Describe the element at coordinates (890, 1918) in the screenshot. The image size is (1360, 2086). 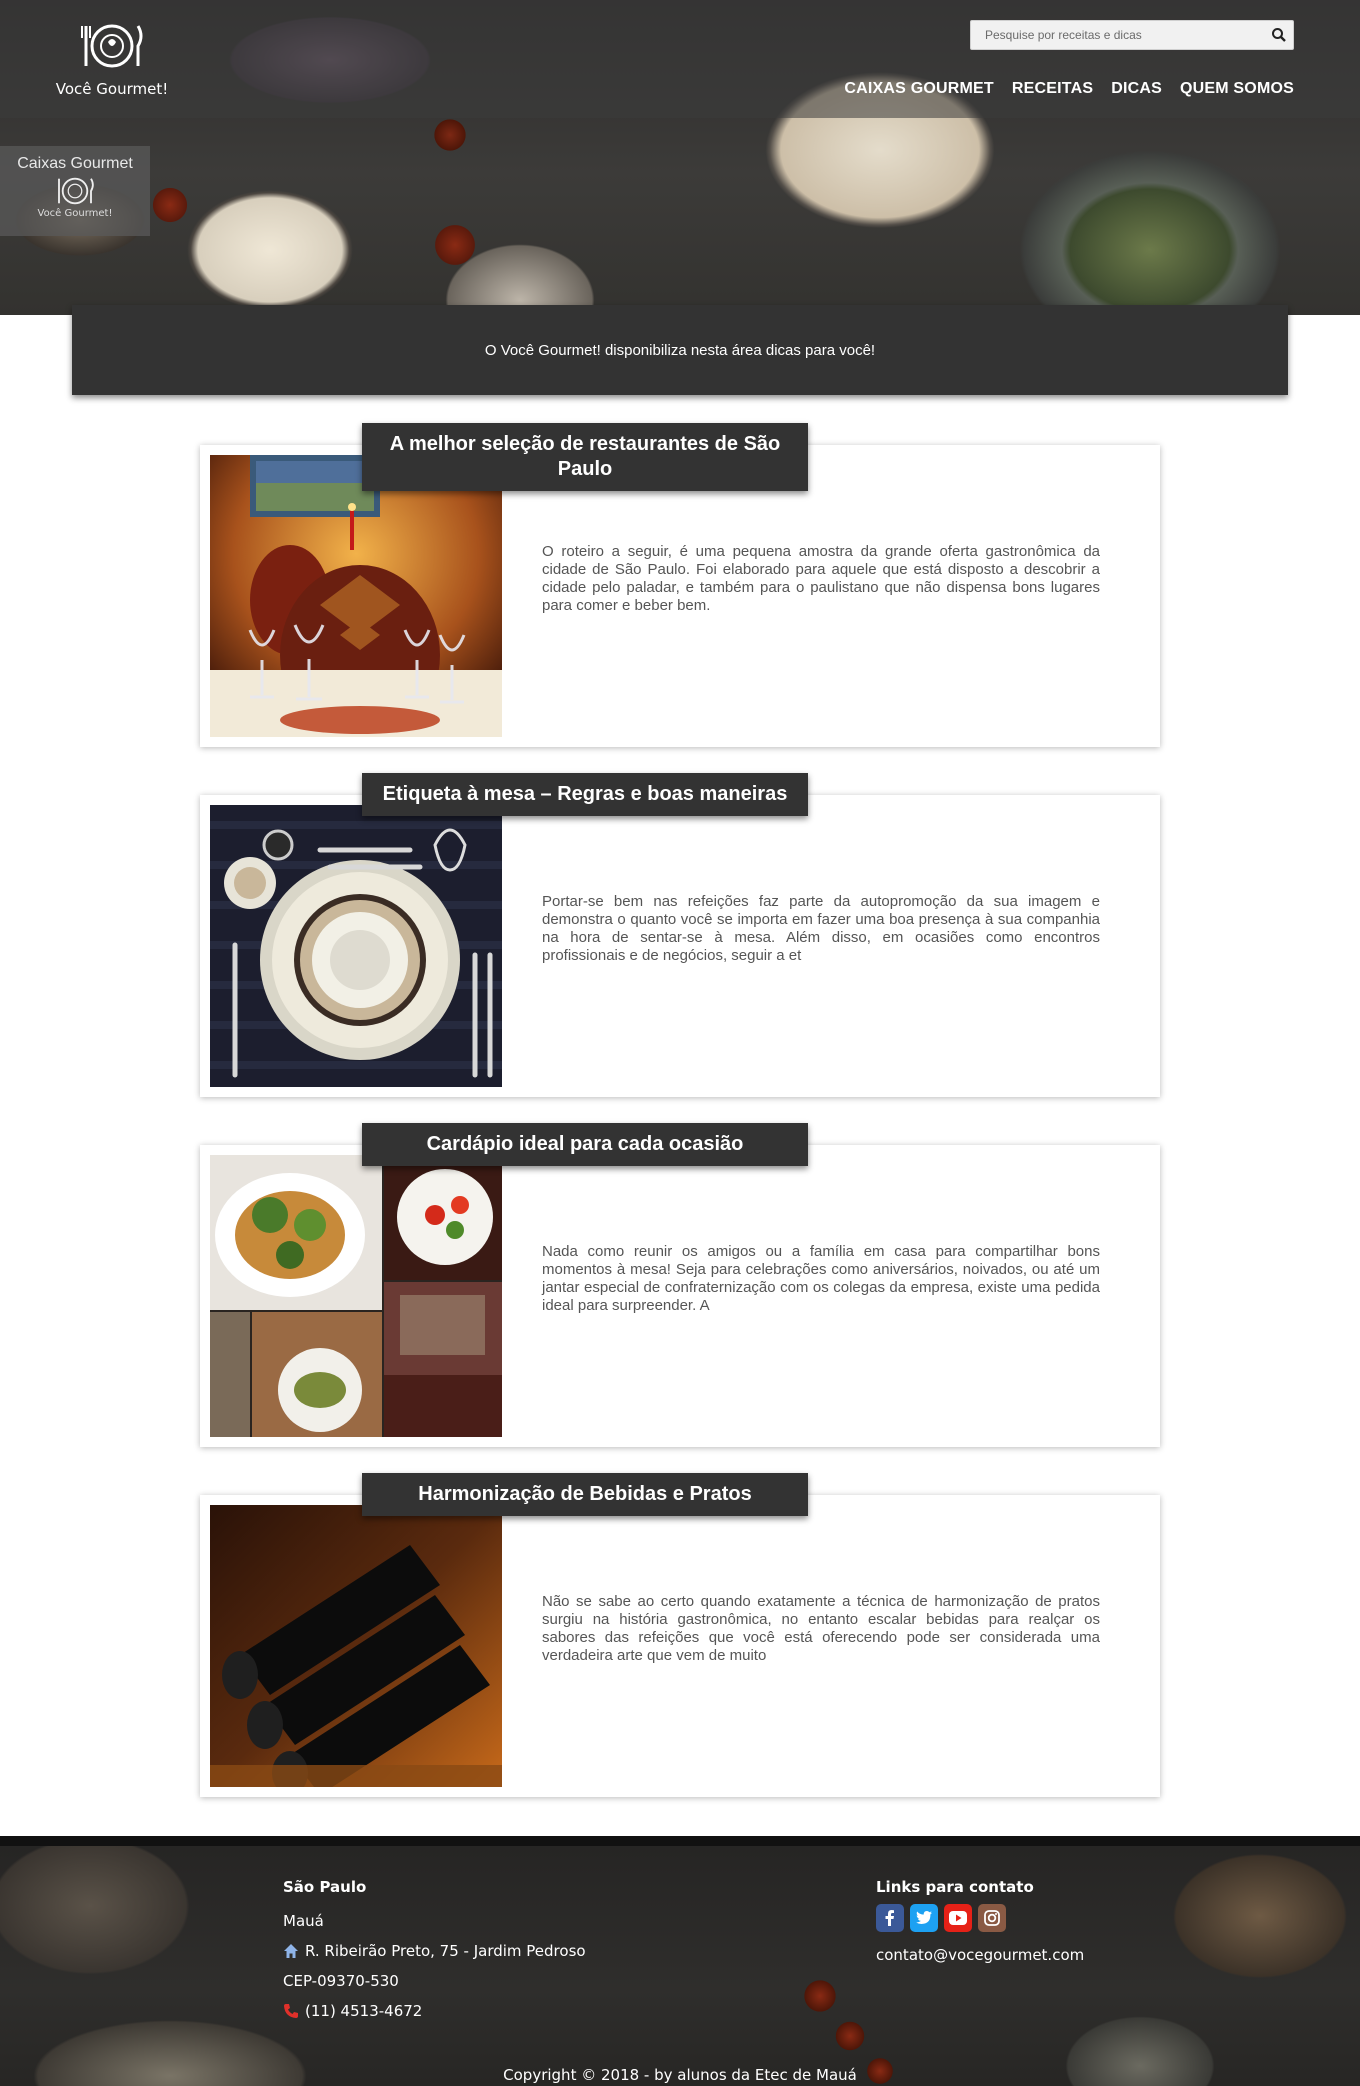
I see `facebook-icon` at that location.